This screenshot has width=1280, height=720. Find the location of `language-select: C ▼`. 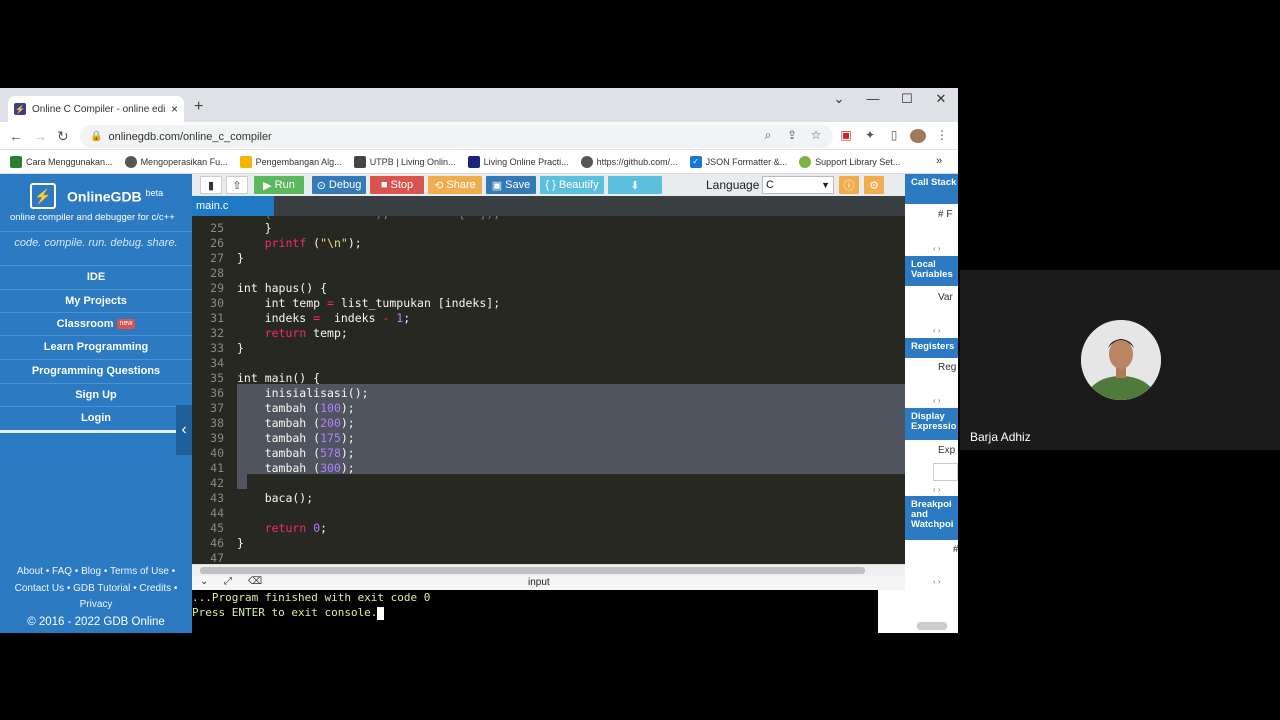

language-select: C ▼ is located at coordinates (798, 185).